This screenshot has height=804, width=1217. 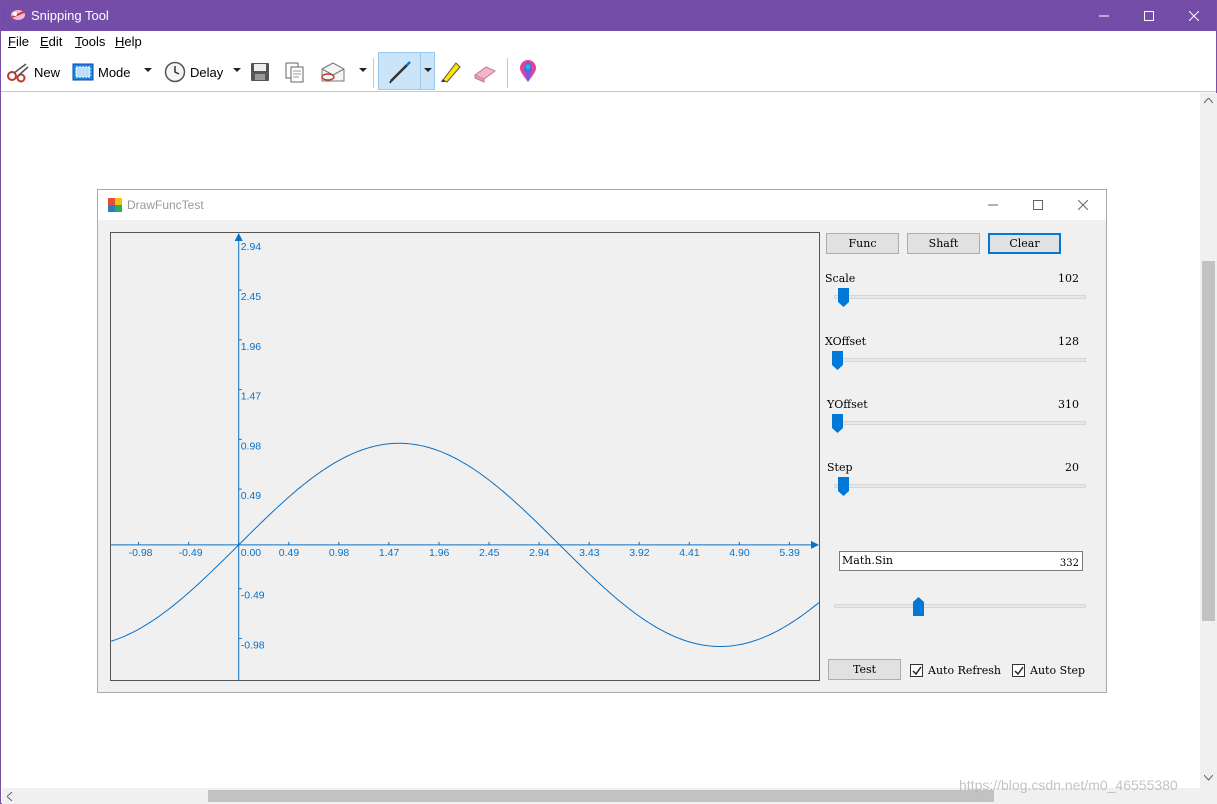 What do you see at coordinates (601, 796) in the screenshot?
I see `horizontal-scroll-thumb` at bounding box center [601, 796].